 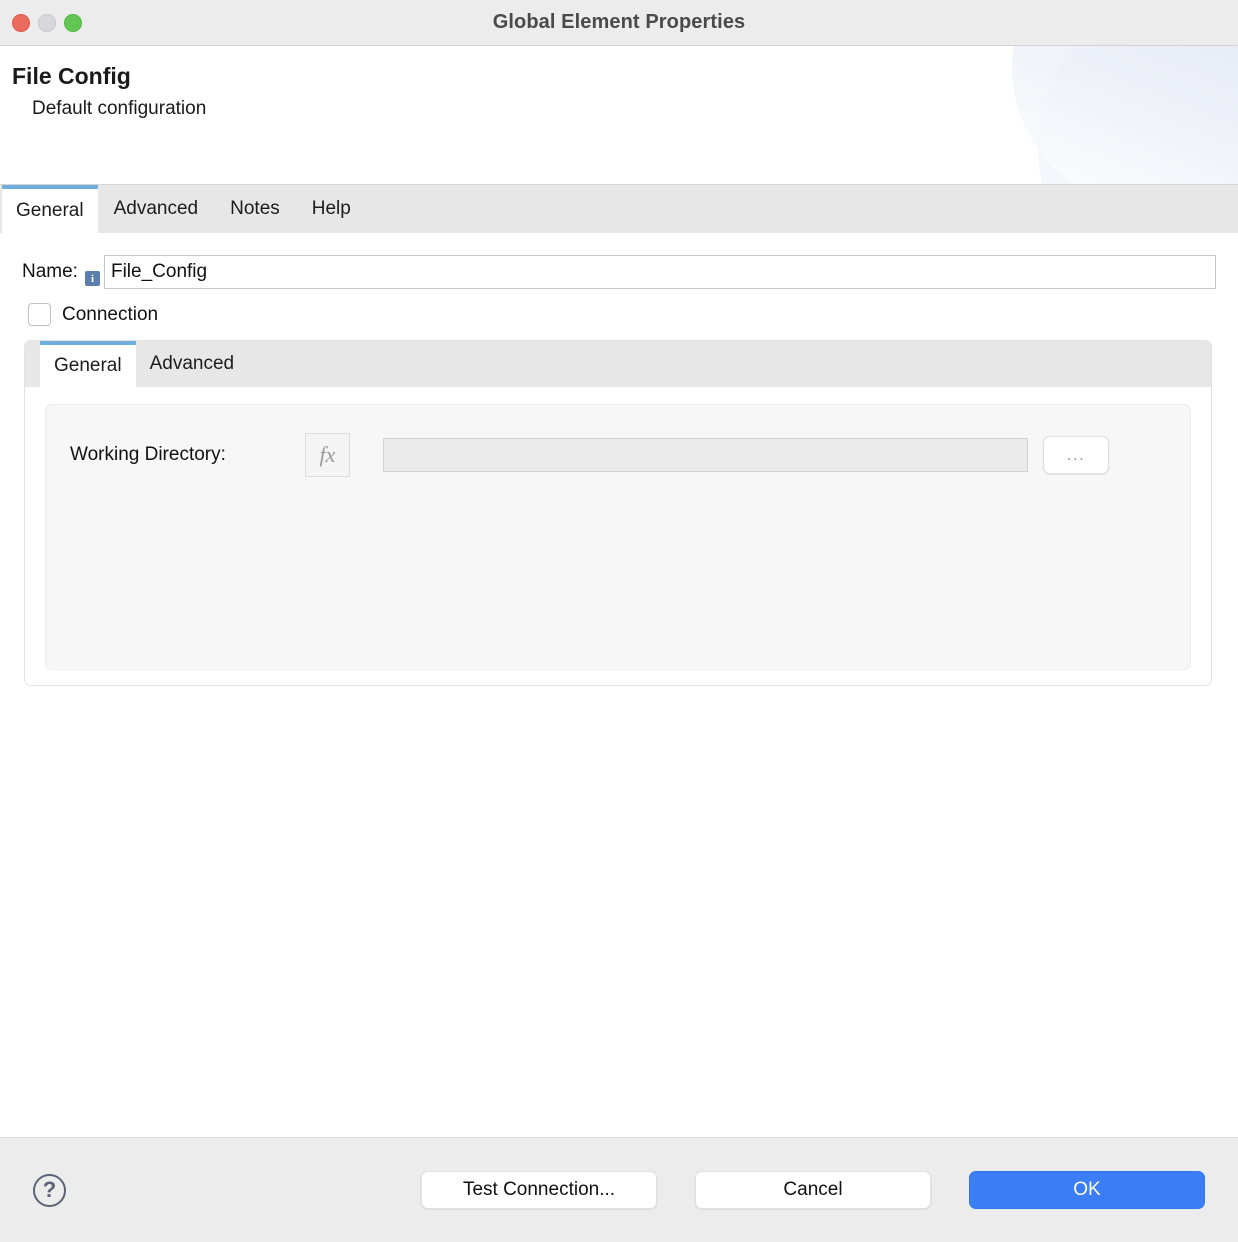 What do you see at coordinates (618, 364) in the screenshot?
I see `inner-tab-strip: General Advanced` at bounding box center [618, 364].